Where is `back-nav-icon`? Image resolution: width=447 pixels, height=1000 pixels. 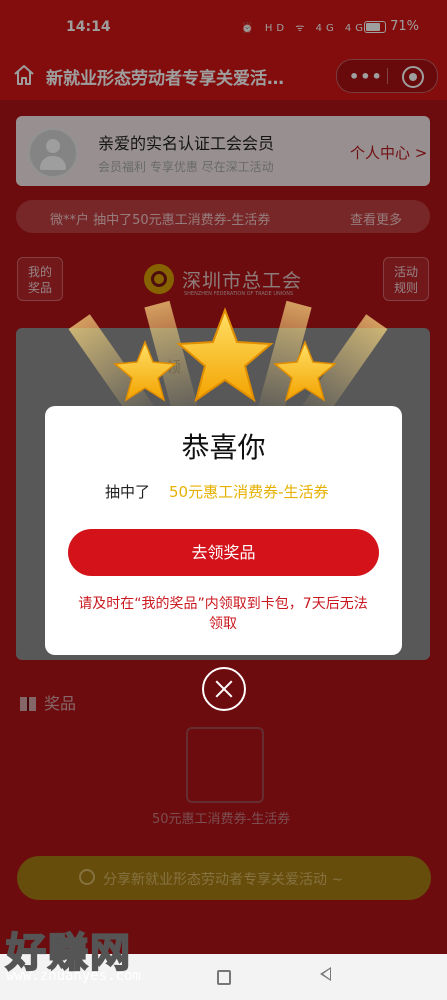
back-nav-icon is located at coordinates (325, 974).